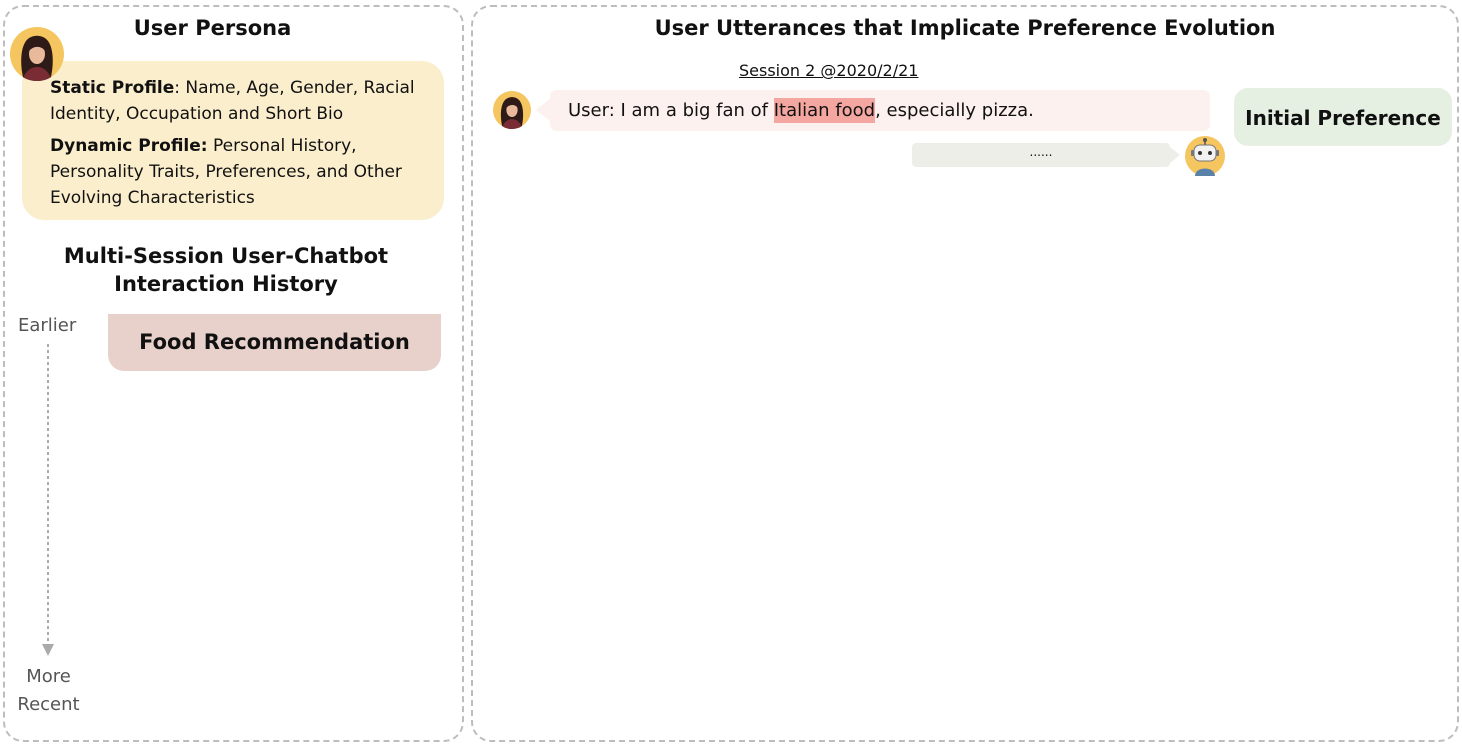  I want to click on topic-food-recommendation: Food Recommendation, so click(274, 342).